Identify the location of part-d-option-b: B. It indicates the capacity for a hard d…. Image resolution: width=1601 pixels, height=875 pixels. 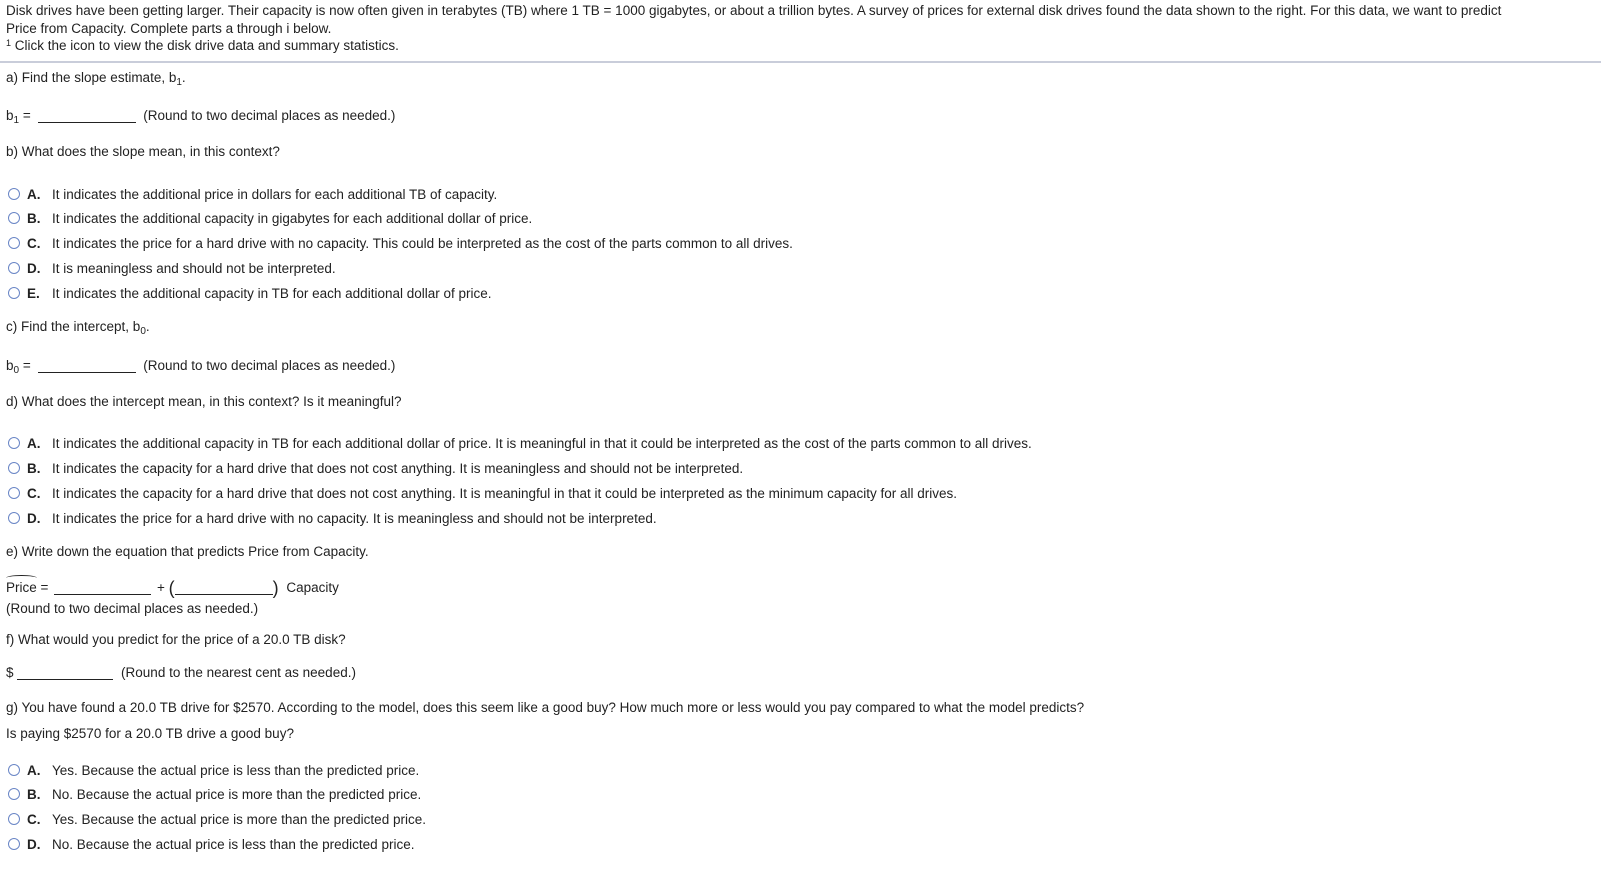
(375, 468).